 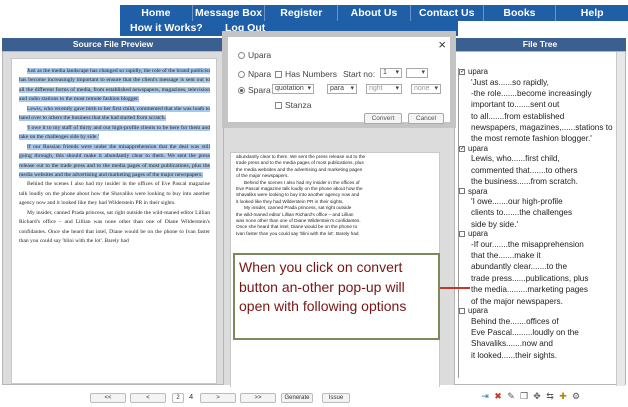 What do you see at coordinates (539, 278) in the screenshot?
I see `tree-leaf: trade press......publications, plus` at bounding box center [539, 278].